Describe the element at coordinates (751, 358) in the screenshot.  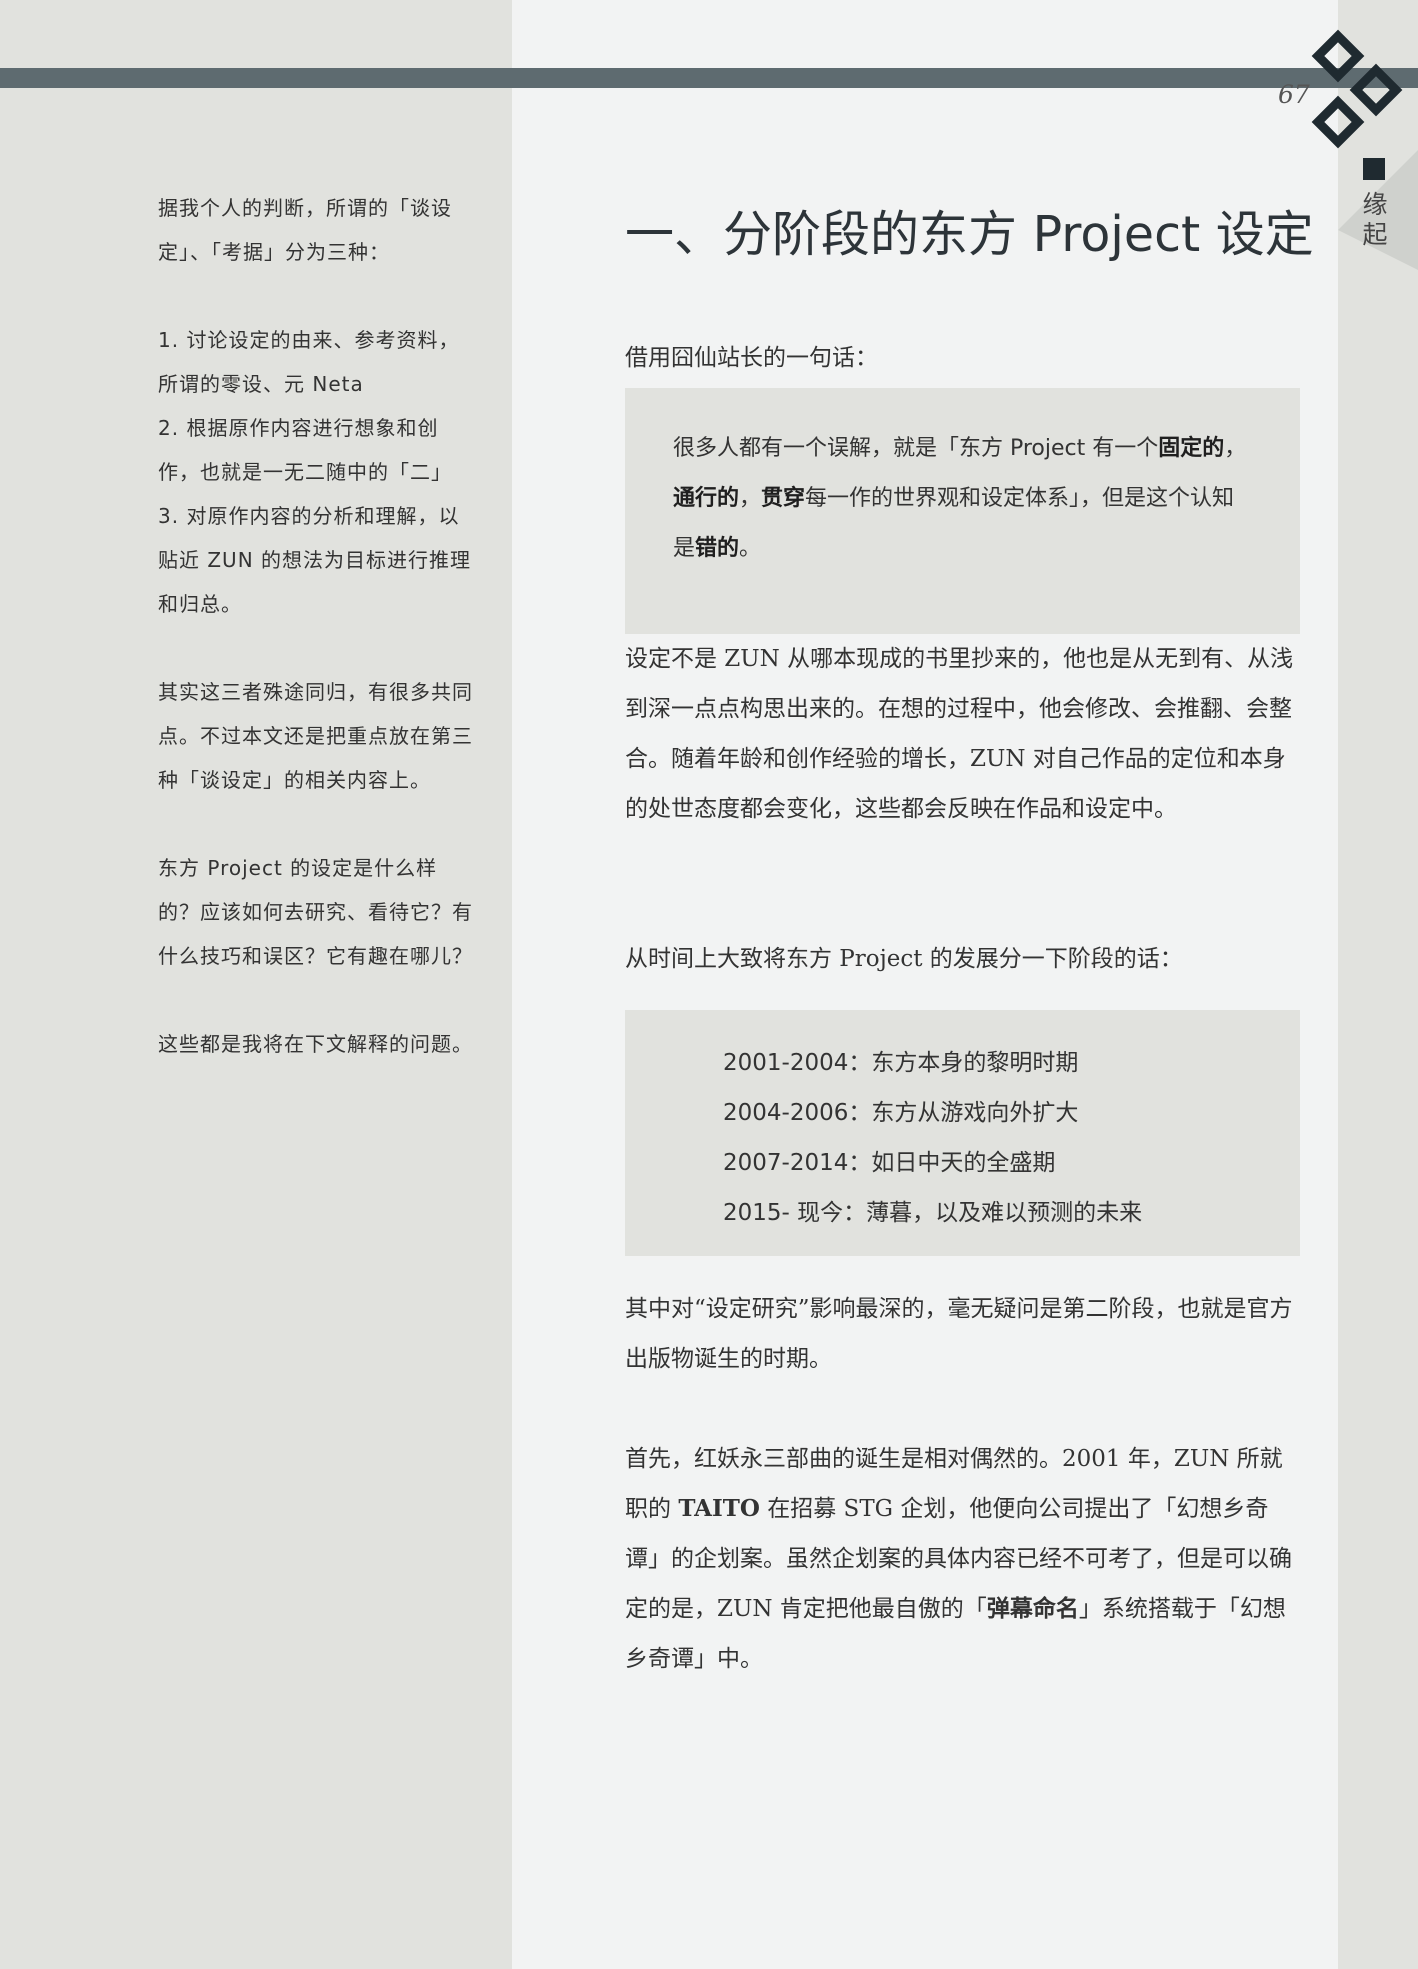
I see `intro-paragraph: 借用囧仙站长的一句话：` at that location.